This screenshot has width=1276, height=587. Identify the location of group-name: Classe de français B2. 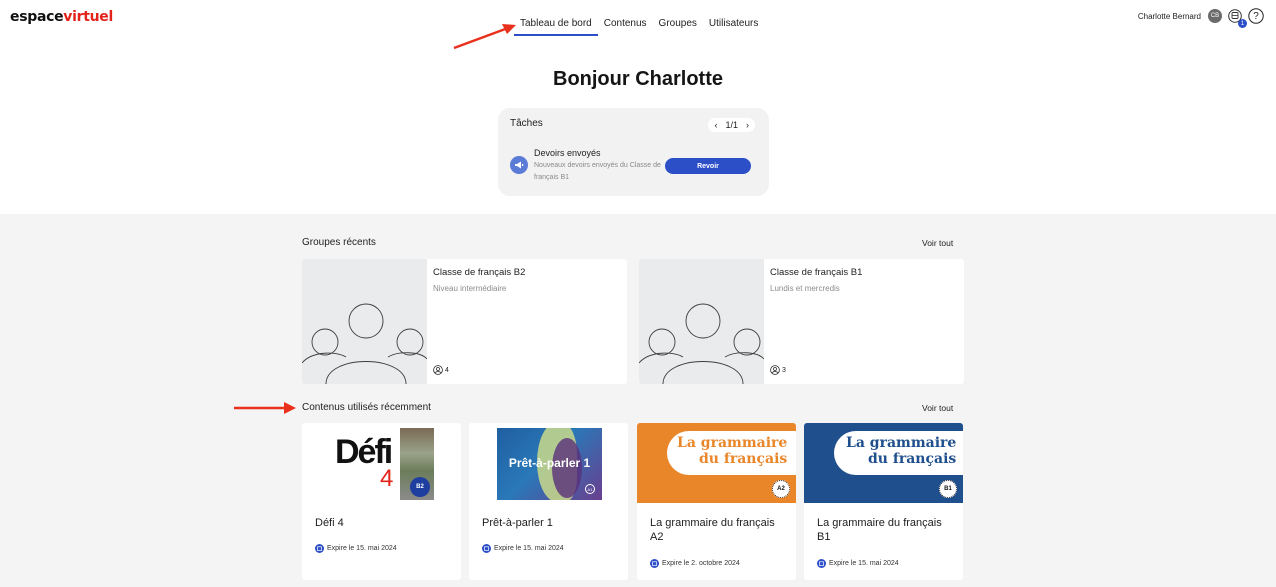
(479, 272).